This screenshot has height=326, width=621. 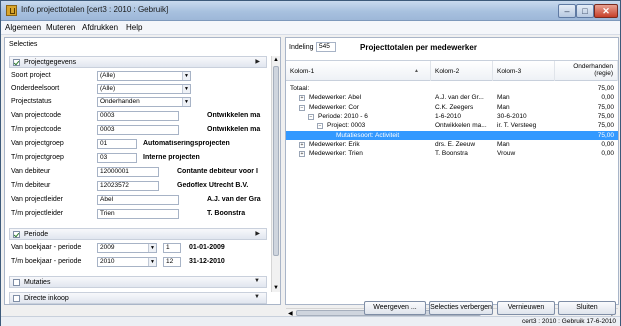 What do you see at coordinates (346, 126) in the screenshot?
I see `cell-kolom-1: Project: 0003` at bounding box center [346, 126].